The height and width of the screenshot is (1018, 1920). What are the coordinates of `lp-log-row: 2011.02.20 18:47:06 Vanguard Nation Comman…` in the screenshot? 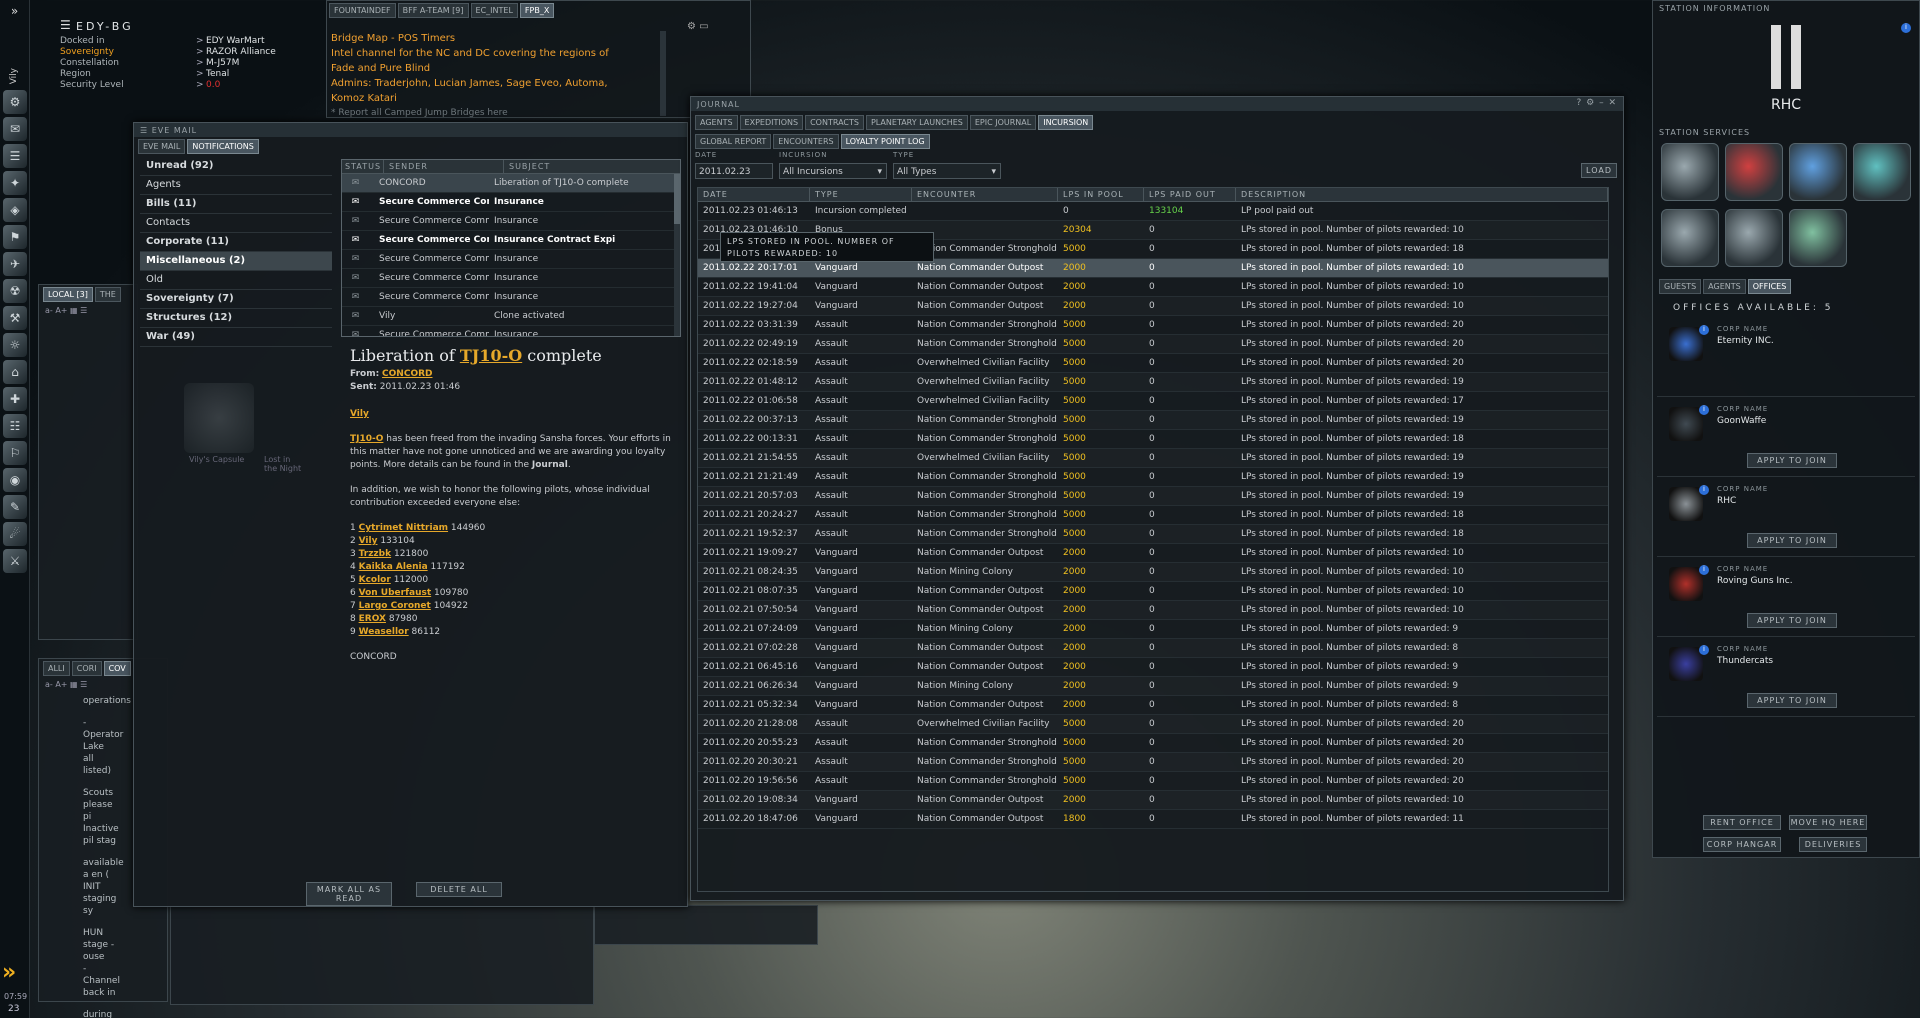 It's located at (1153, 819).